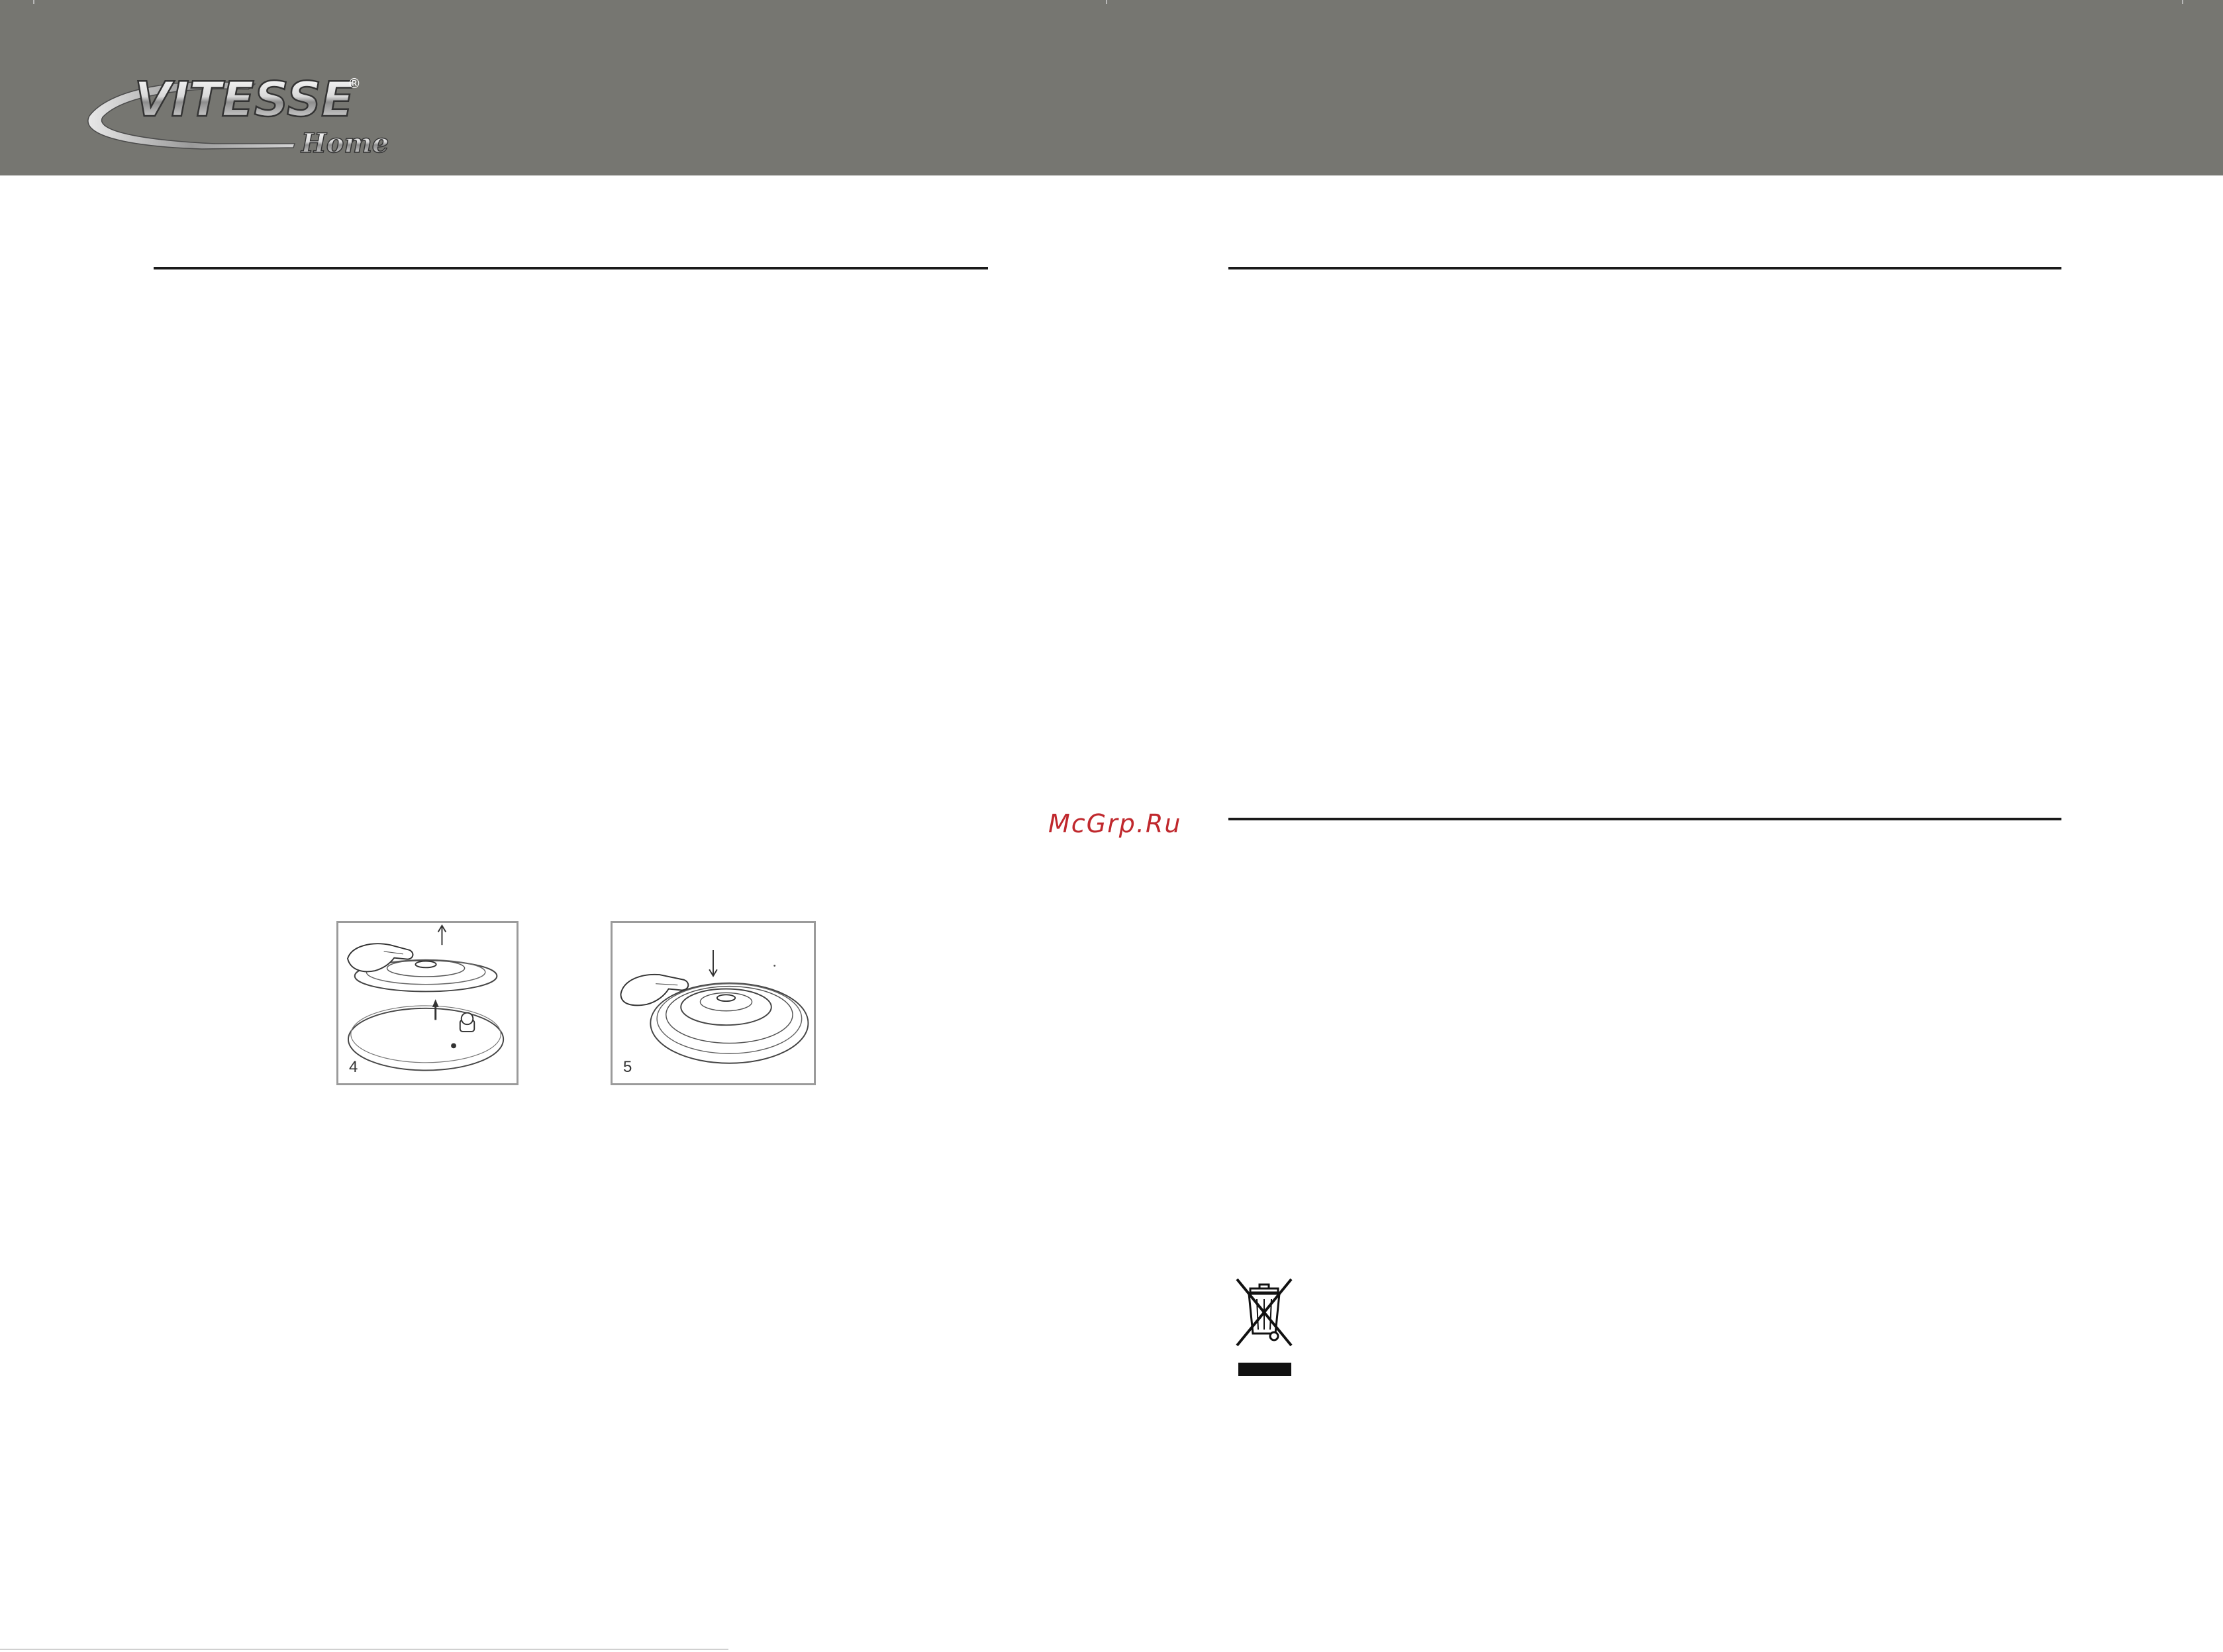  I want to click on lid-lift-up-illustration, so click(425, 997).